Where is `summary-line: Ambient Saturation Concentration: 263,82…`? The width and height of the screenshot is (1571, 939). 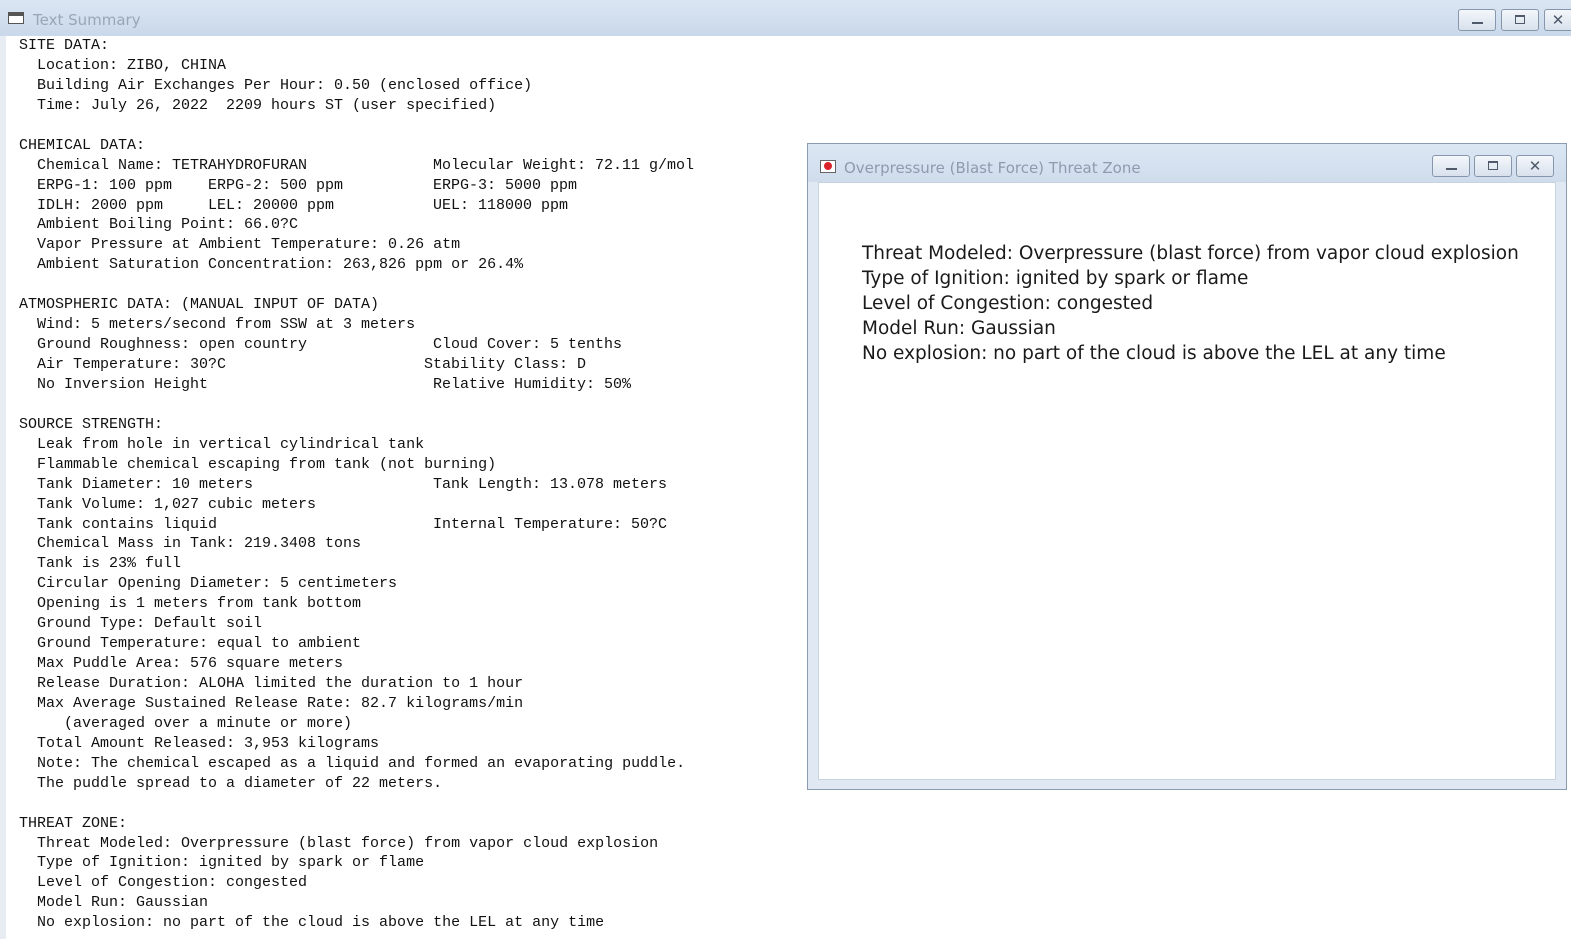
summary-line: Ambient Saturation Concentration: 263,82… is located at coordinates (352, 265).